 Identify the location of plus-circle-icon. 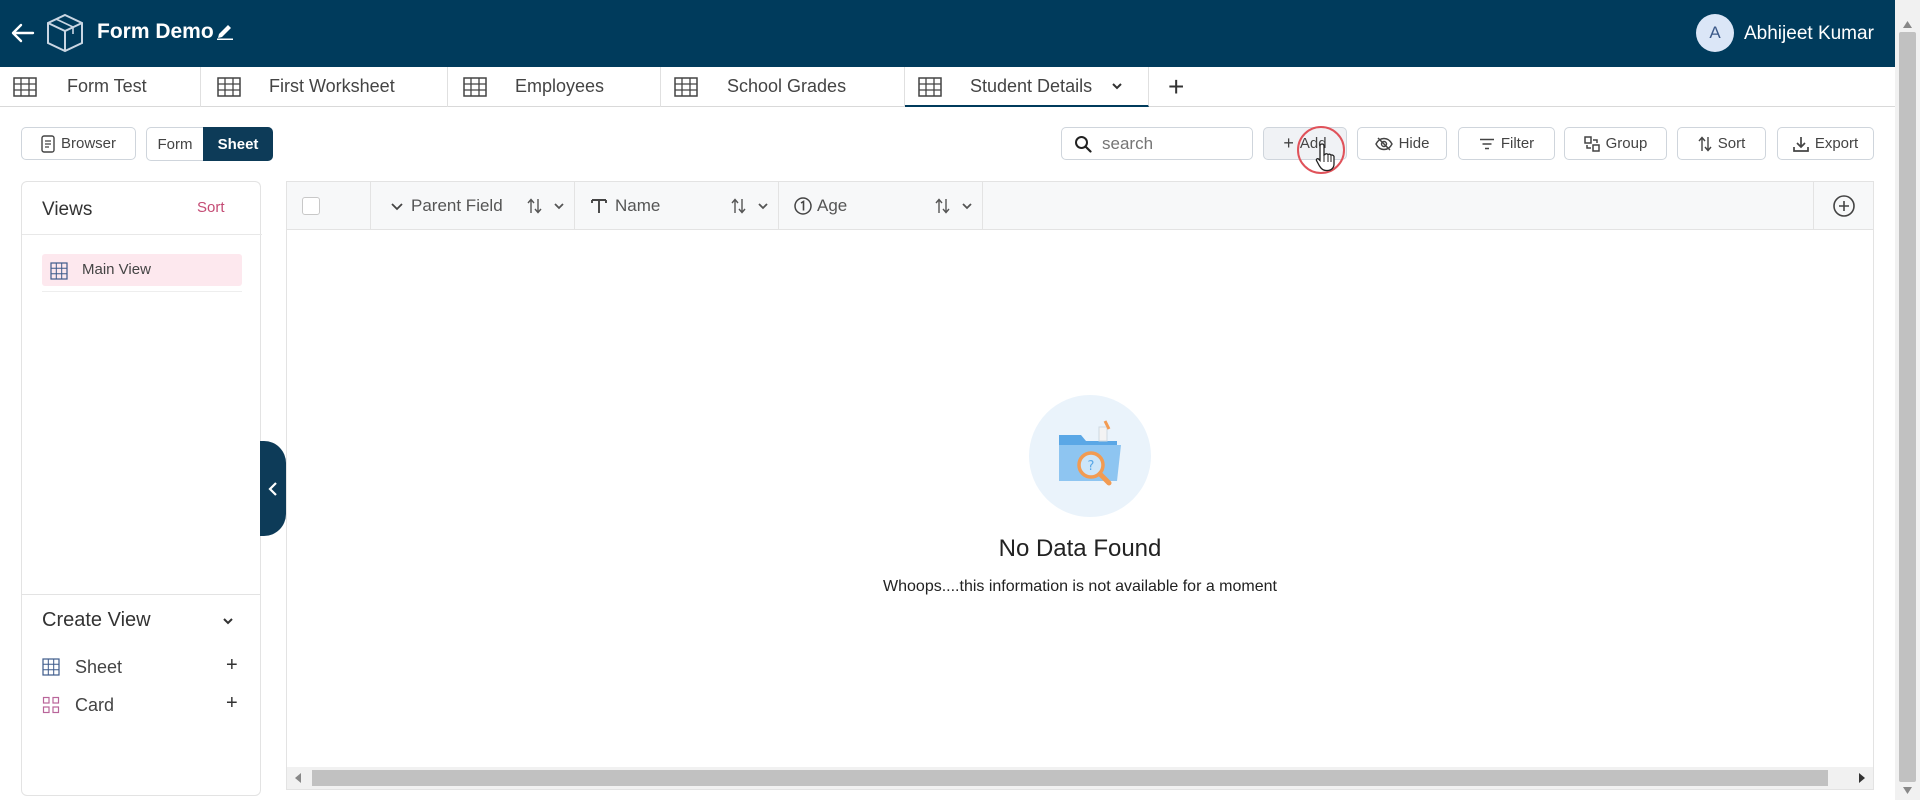
(1843, 206).